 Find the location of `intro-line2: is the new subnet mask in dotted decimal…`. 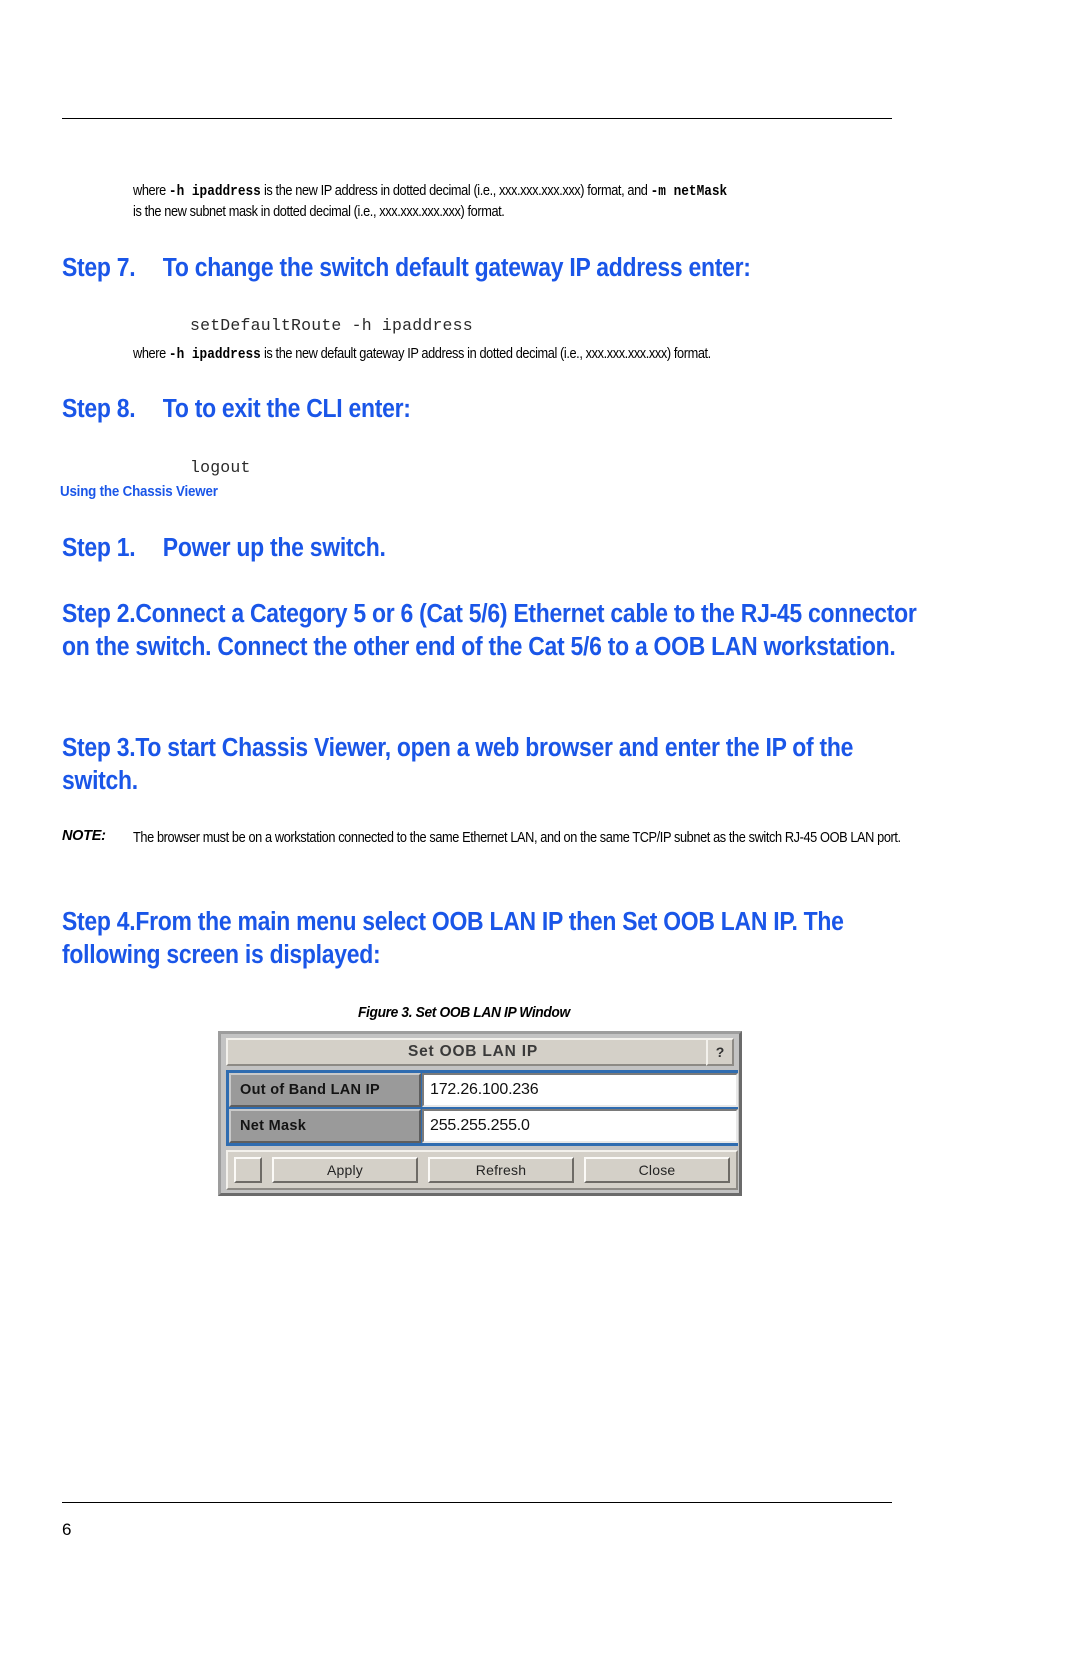

intro-line2: is the new subnet mask in dotted decimal… is located at coordinates (319, 212).